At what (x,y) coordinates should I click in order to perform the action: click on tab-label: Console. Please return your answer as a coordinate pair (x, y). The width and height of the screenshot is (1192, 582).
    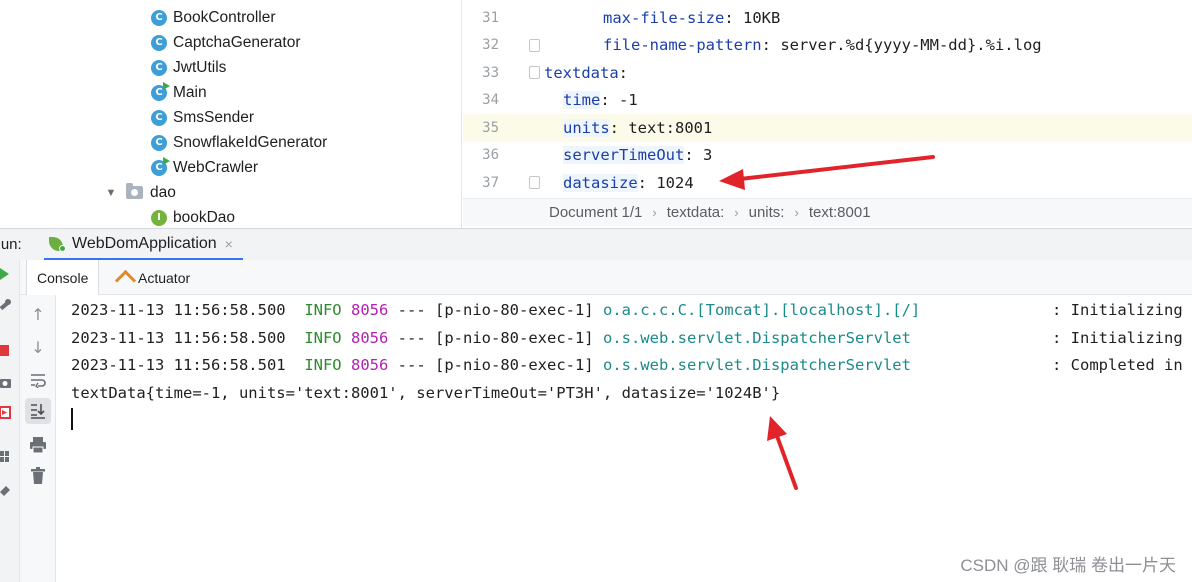
    Looking at the image, I should click on (63, 277).